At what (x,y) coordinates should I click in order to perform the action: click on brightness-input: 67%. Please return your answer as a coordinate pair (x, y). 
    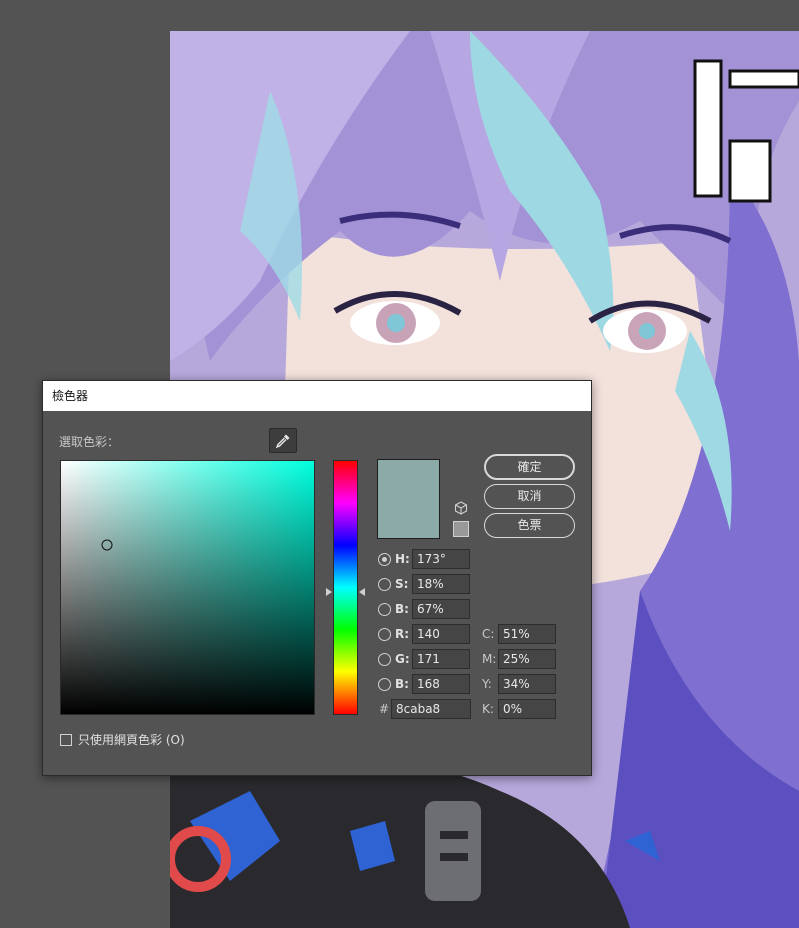
    Looking at the image, I should click on (441, 609).